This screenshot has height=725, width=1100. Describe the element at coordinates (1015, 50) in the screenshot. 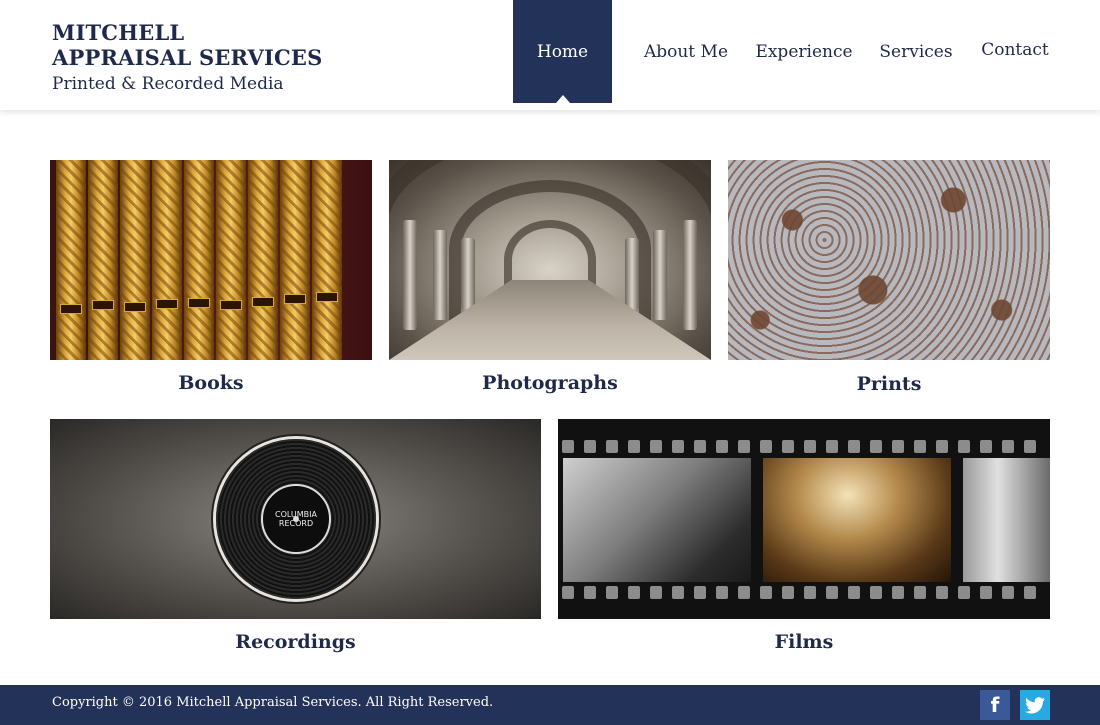

I see `nav-contact: Contact` at that location.